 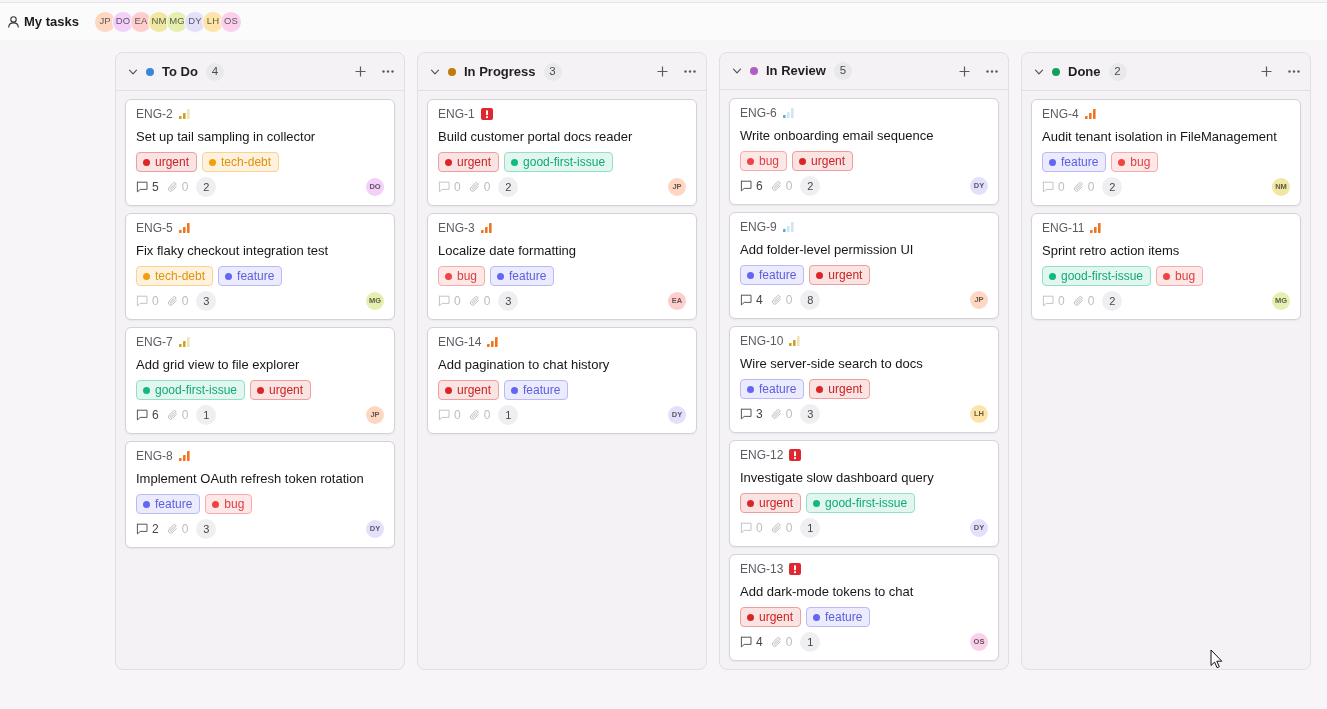 What do you see at coordinates (154, 342) in the screenshot?
I see `task-id: ENG-7` at bounding box center [154, 342].